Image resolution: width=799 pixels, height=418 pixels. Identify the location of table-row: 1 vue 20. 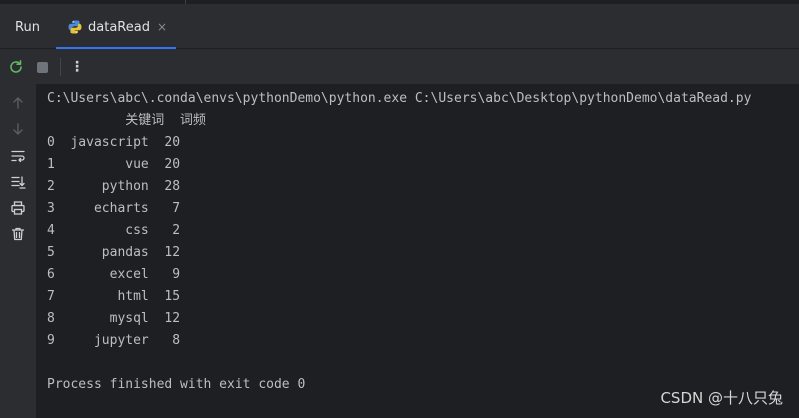
(114, 164).